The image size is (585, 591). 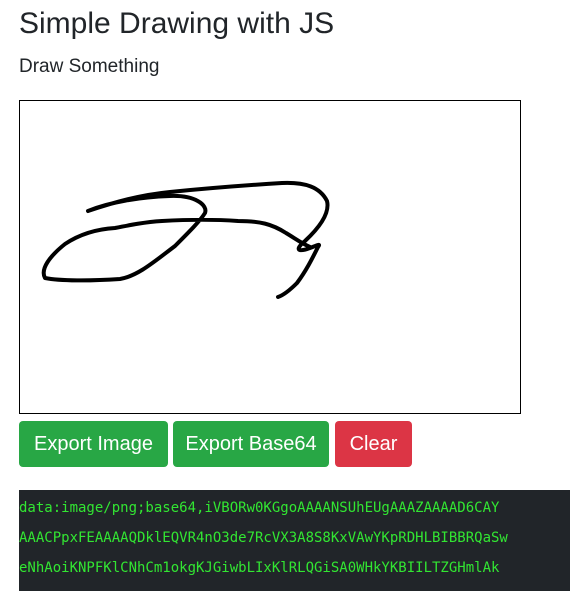 I want to click on drawn-stroke, so click(x=185, y=239).